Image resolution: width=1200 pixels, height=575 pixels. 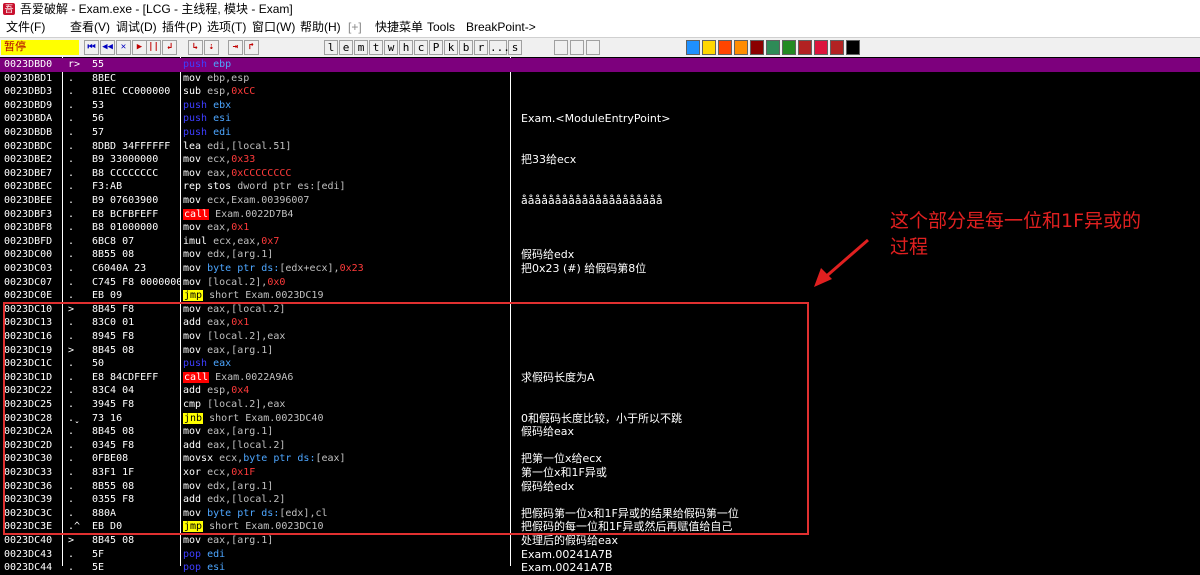 What do you see at coordinates (1016, 234) in the screenshot?
I see `annotation-text: 这个部分是每一位和1F异或的 过程` at bounding box center [1016, 234].